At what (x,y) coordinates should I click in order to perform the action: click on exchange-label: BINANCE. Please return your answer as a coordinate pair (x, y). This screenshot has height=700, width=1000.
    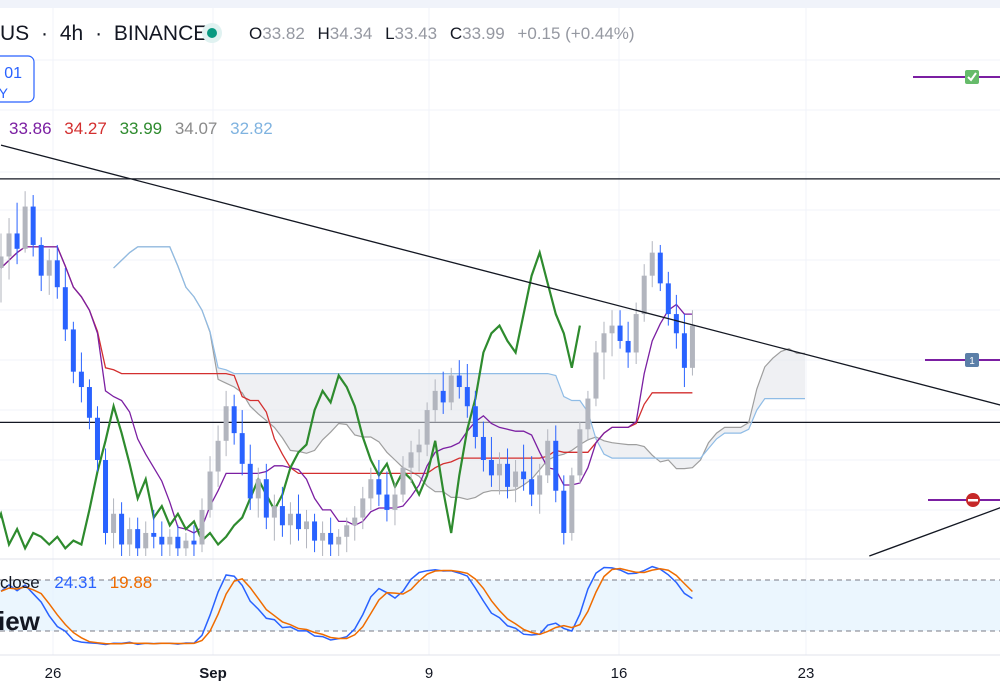
    Looking at the image, I should click on (160, 33).